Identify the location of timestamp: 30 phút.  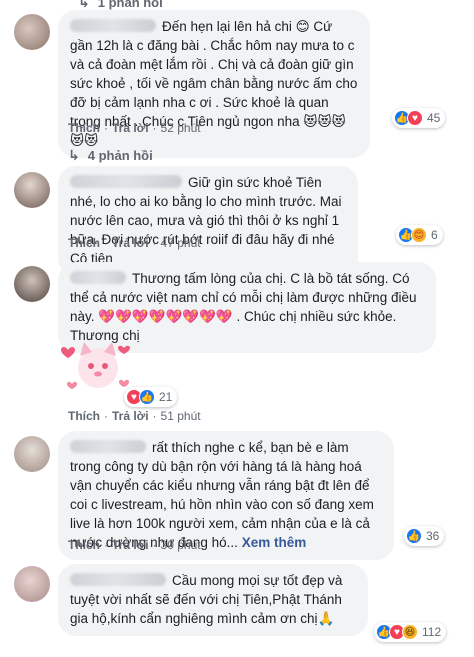
(181, 545).